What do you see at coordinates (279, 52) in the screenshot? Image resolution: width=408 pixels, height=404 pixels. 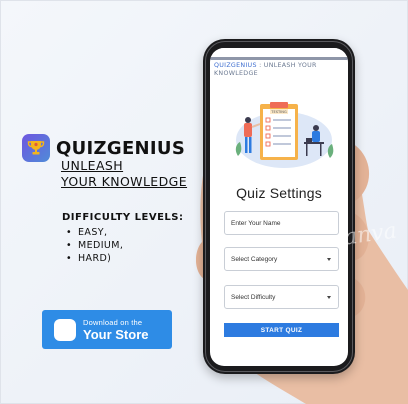 I see `status-bar` at bounding box center [279, 52].